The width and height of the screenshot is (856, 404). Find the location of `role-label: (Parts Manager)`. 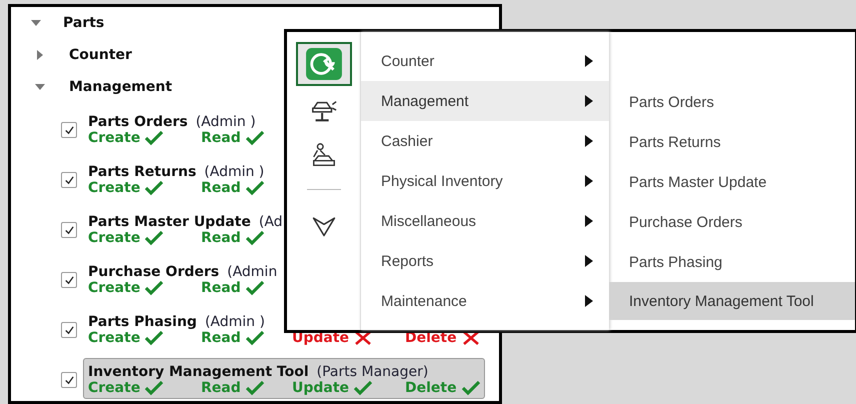

role-label: (Parts Manager) is located at coordinates (372, 372).